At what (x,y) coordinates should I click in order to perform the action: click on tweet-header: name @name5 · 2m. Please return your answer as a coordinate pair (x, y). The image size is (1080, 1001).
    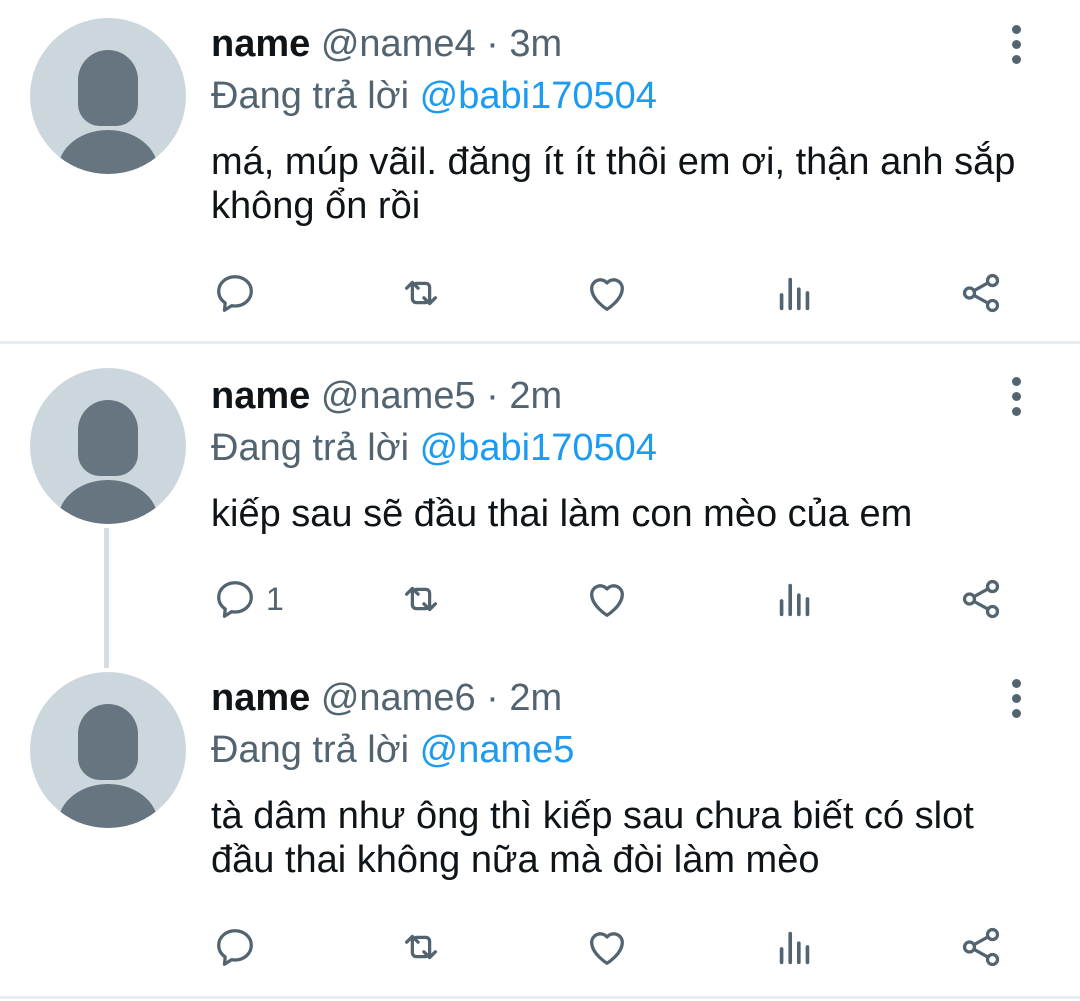
    Looking at the image, I should click on (386, 396).